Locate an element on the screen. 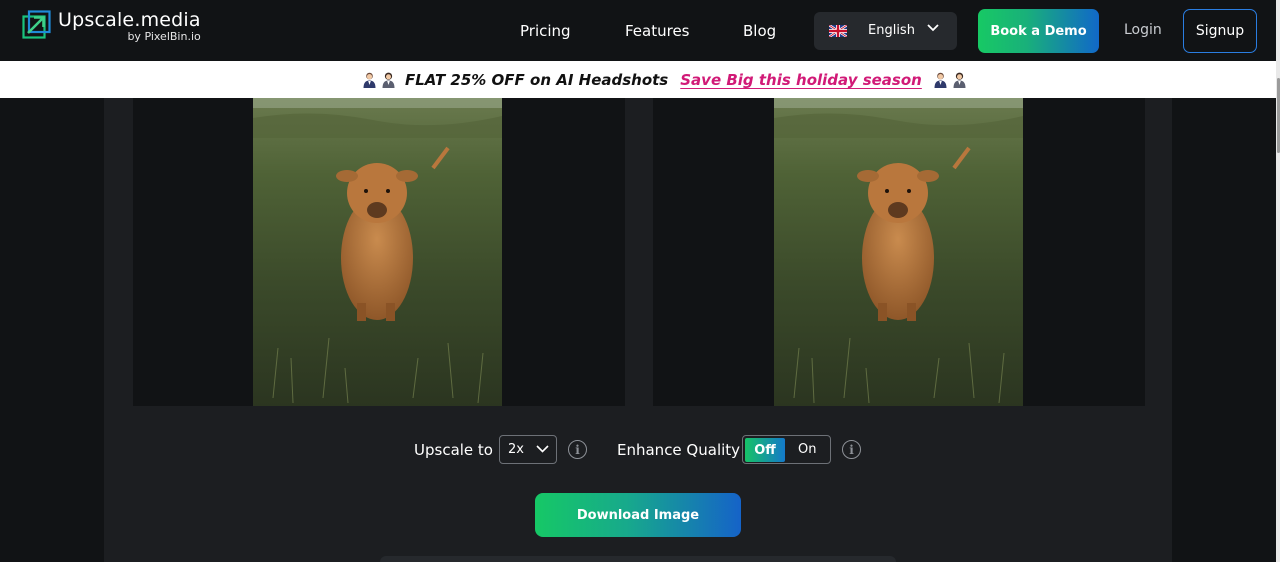 The height and width of the screenshot is (562, 1280). nav-pricing: Pricing is located at coordinates (545, 31).